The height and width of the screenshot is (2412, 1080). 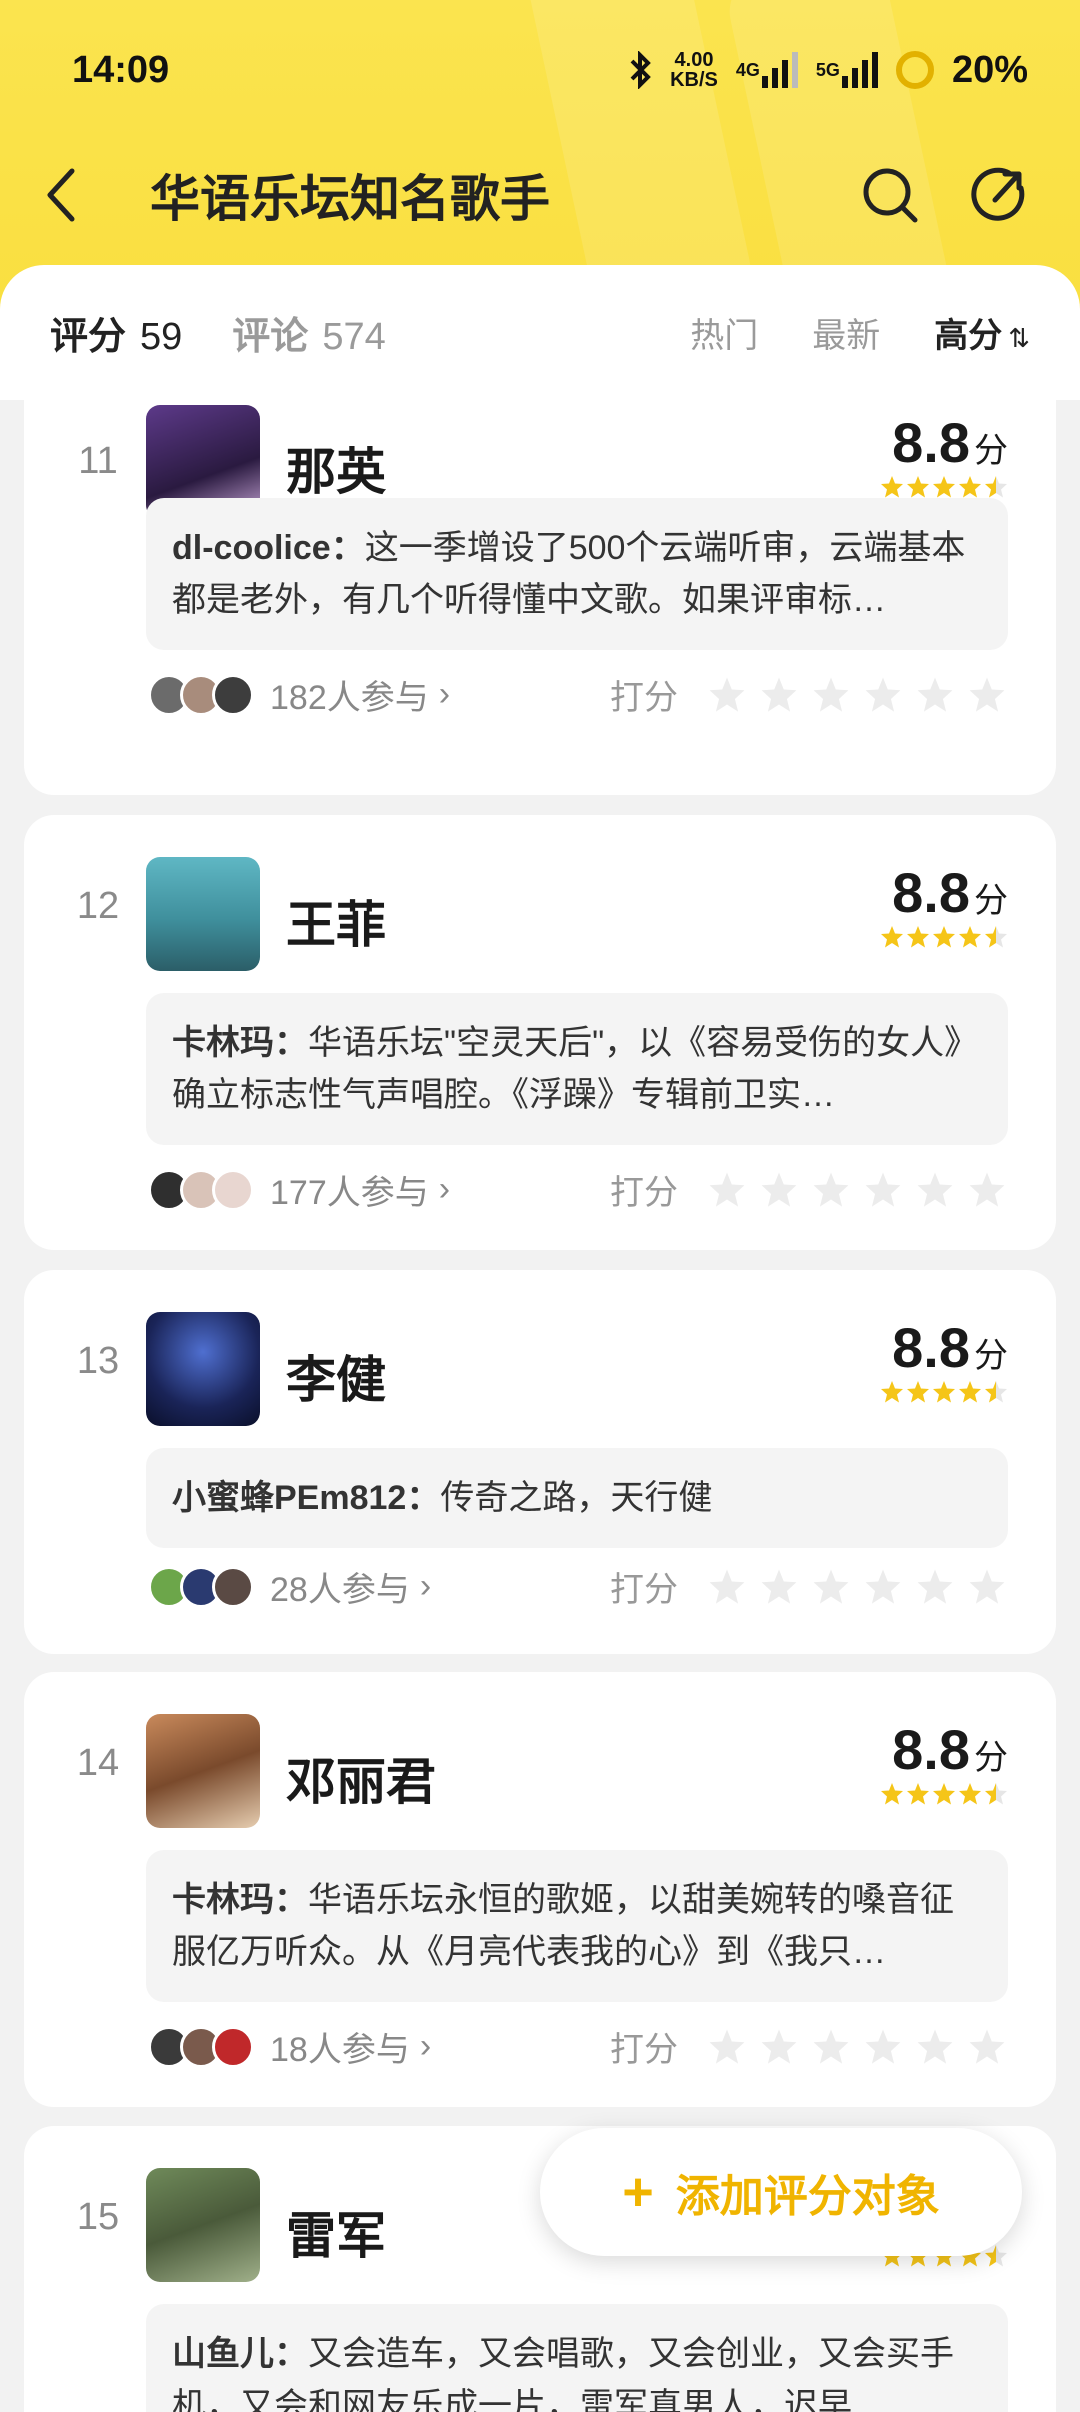 What do you see at coordinates (847, 70) in the screenshot?
I see `signal-icon: 5G` at bounding box center [847, 70].